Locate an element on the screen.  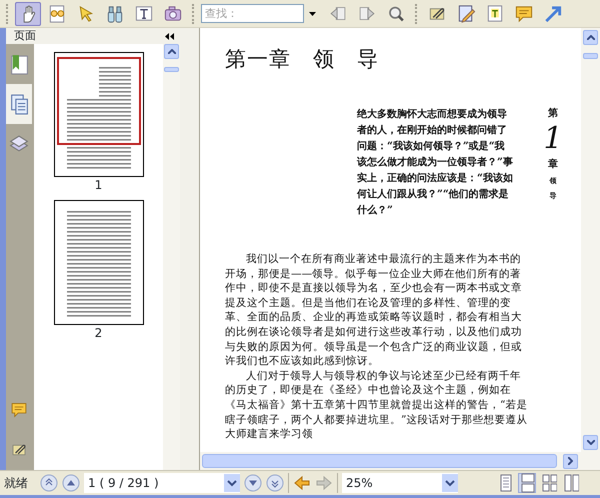
collapse-icon is located at coordinates (169, 36).